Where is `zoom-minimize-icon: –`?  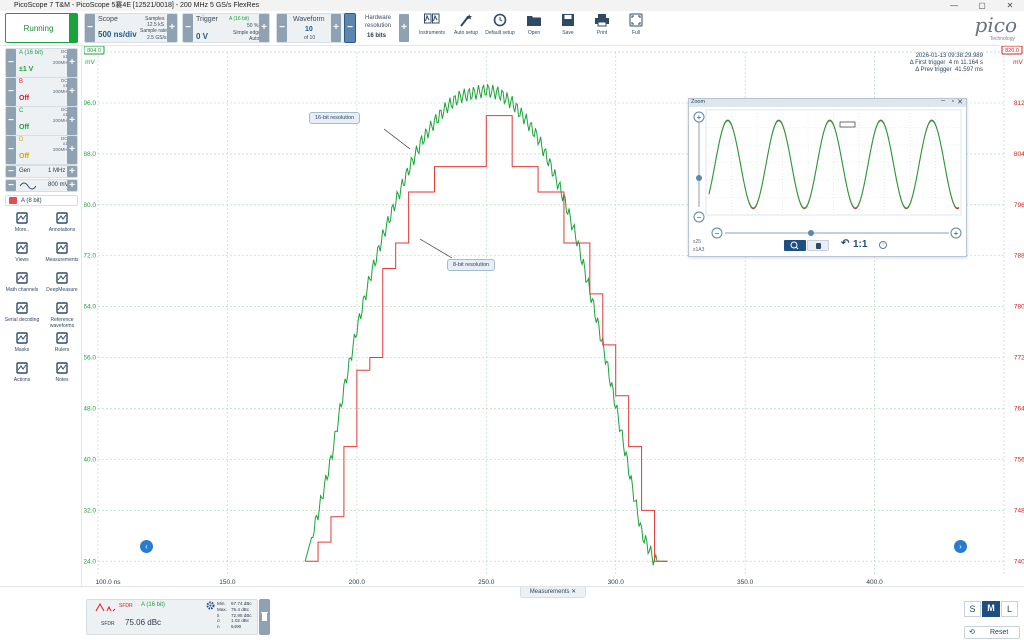 zoom-minimize-icon: – is located at coordinates (943, 100).